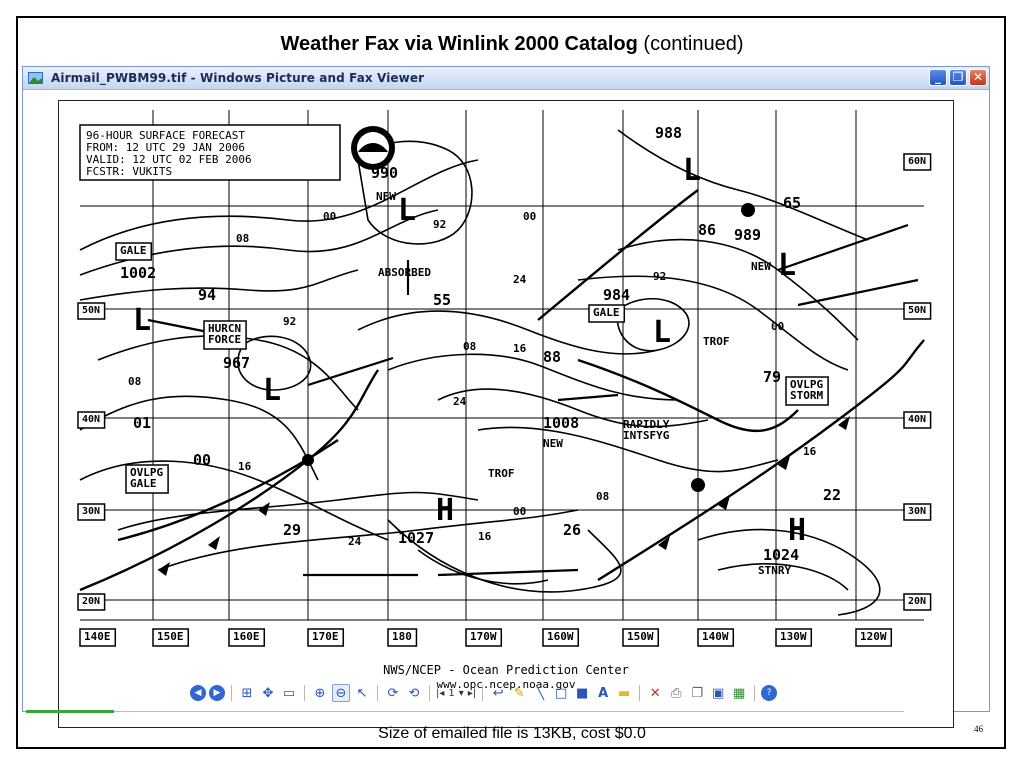 This screenshot has height=768, width=1024. I want to click on slideshow-icon: ▭, so click(289, 693).